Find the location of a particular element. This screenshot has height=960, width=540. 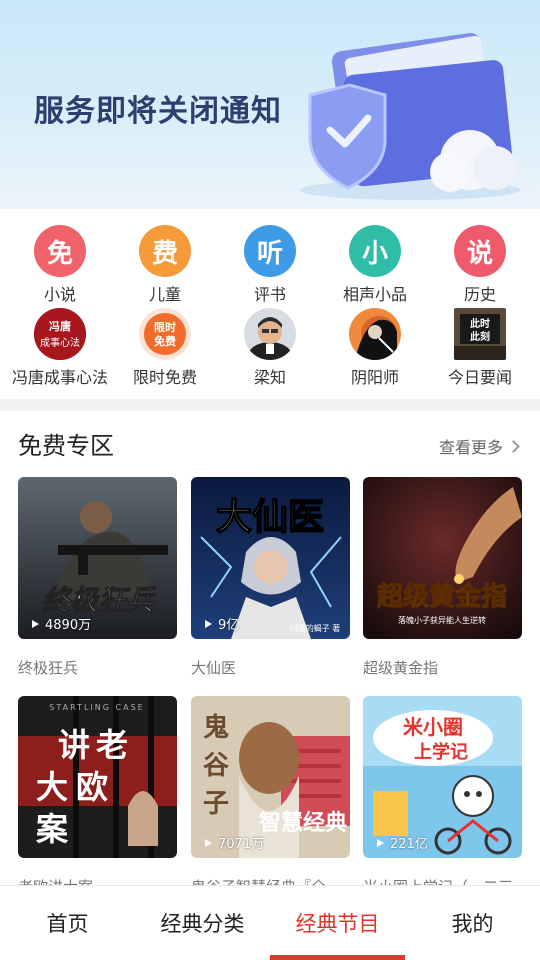

tab-mine: 我的 is located at coordinates (472, 923).